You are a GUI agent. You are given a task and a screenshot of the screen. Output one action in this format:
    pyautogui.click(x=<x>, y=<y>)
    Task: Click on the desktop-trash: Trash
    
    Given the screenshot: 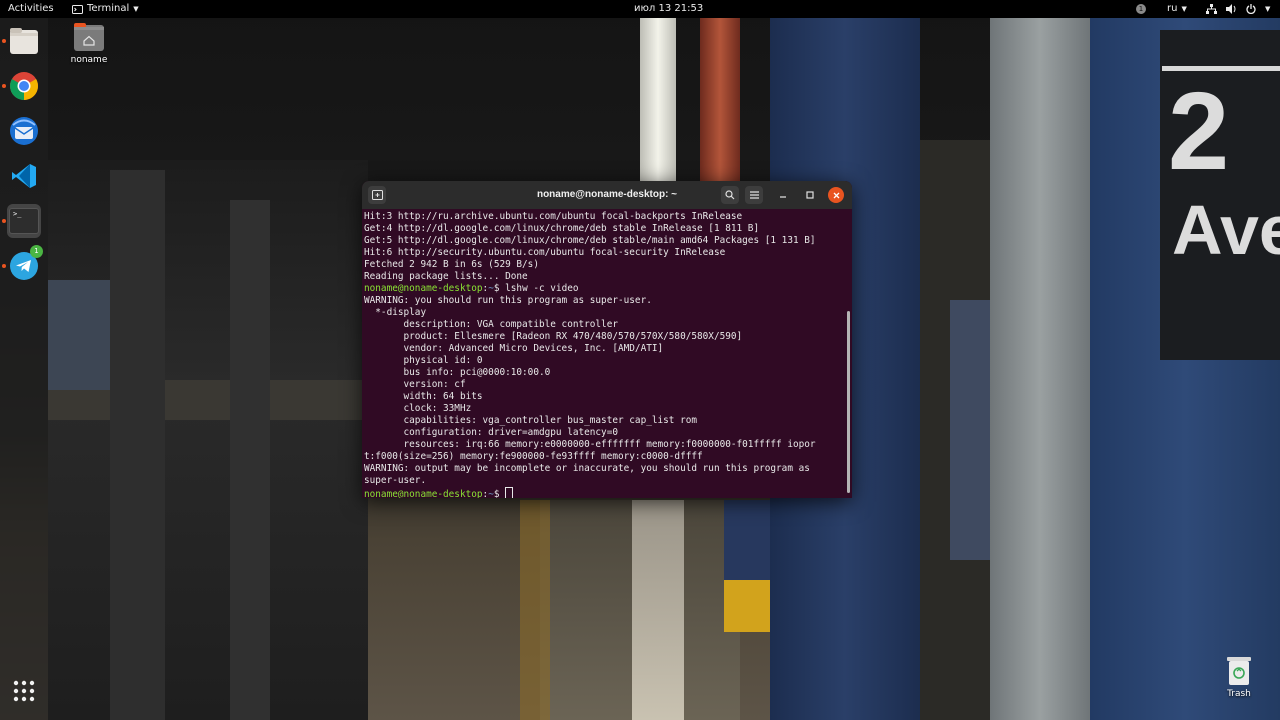 What is the action you would take?
    pyautogui.click(x=1239, y=676)
    